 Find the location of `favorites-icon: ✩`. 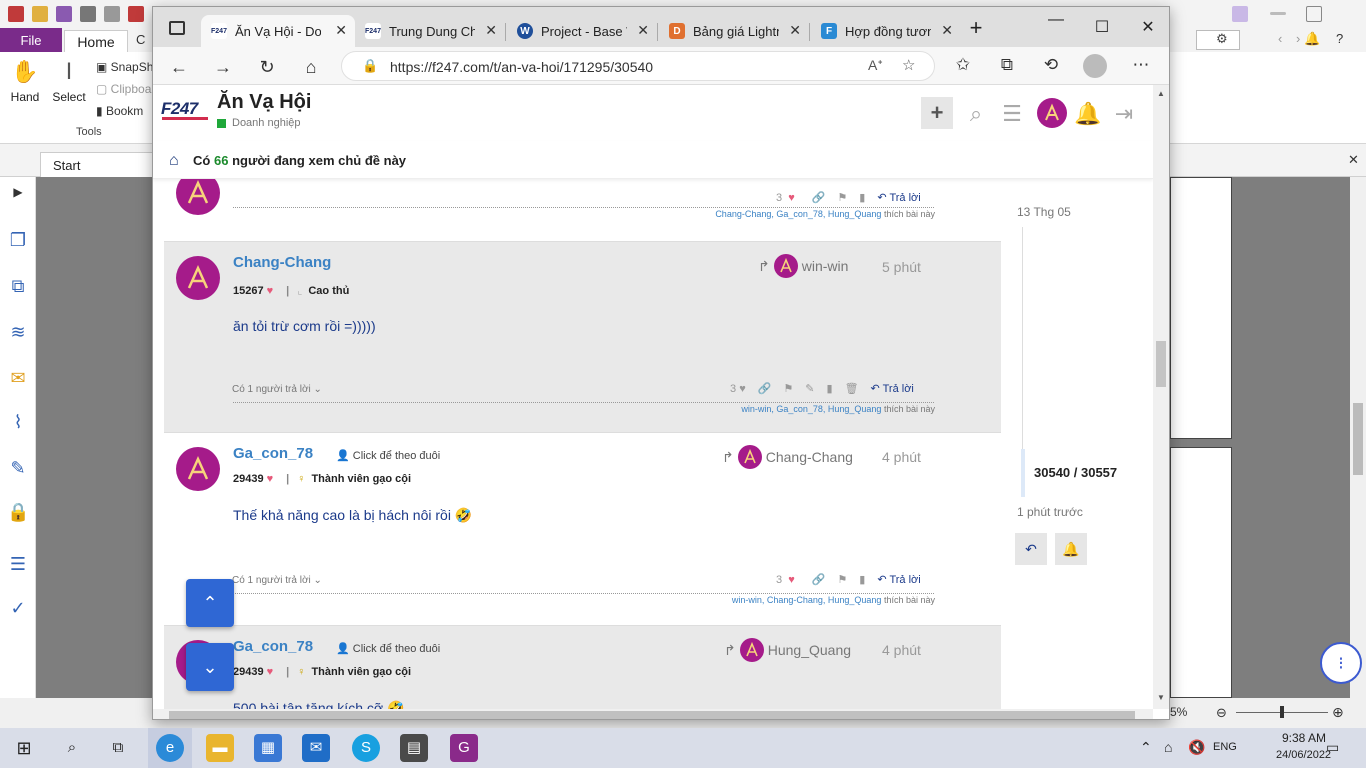

favorites-icon: ✩ is located at coordinates (963, 65).